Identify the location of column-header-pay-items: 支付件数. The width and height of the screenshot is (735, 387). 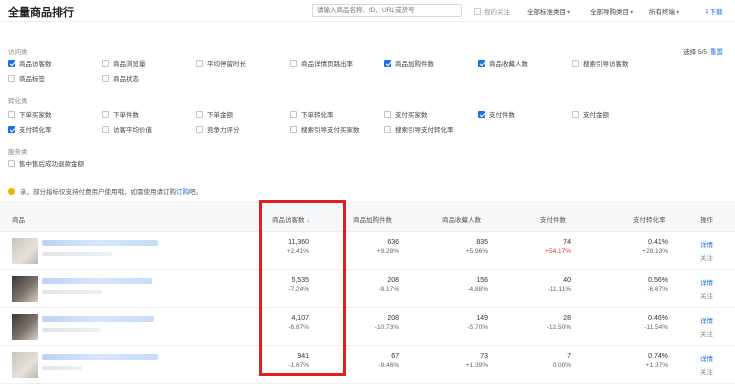
(553, 219).